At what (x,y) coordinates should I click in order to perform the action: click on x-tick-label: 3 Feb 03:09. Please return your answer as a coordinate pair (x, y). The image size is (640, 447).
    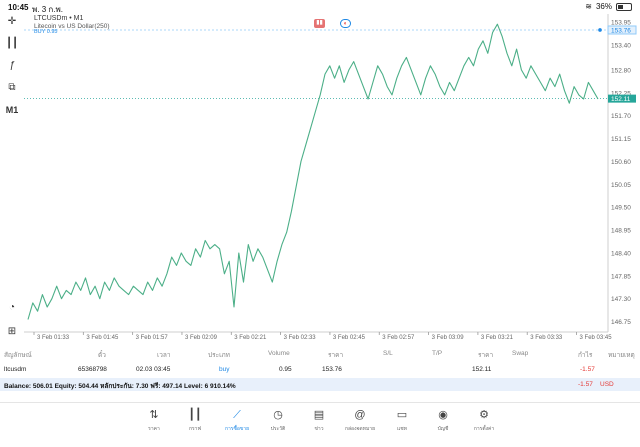
    Looking at the image, I should click on (448, 337).